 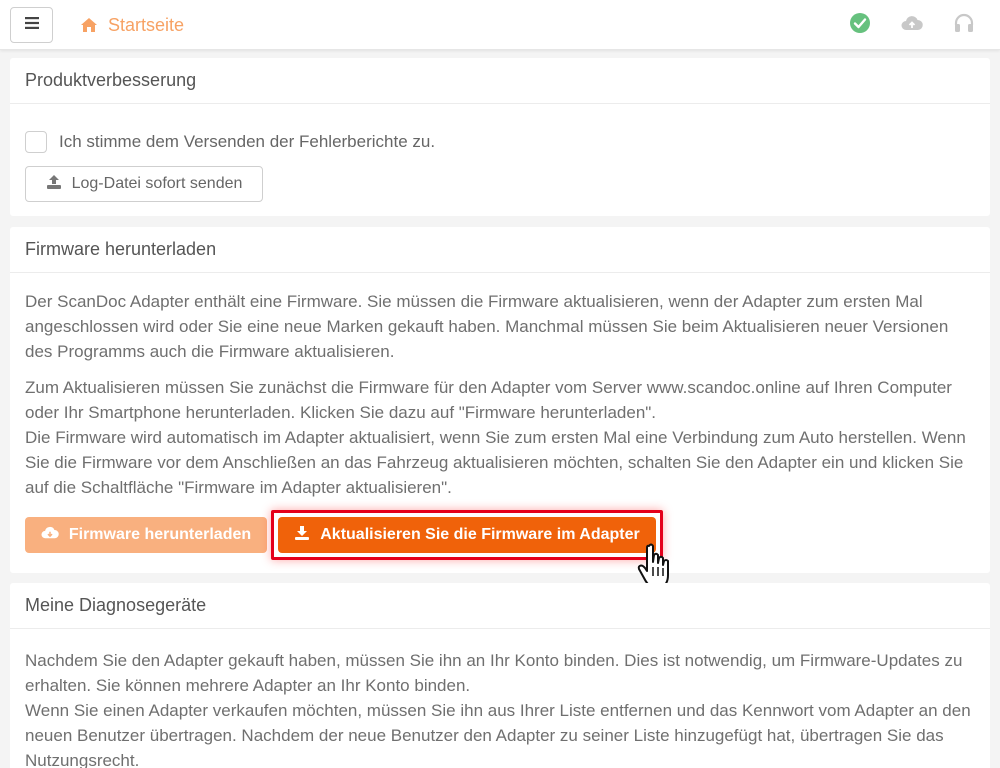 What do you see at coordinates (500, 25) in the screenshot?
I see `top-bar: Startseite` at bounding box center [500, 25].